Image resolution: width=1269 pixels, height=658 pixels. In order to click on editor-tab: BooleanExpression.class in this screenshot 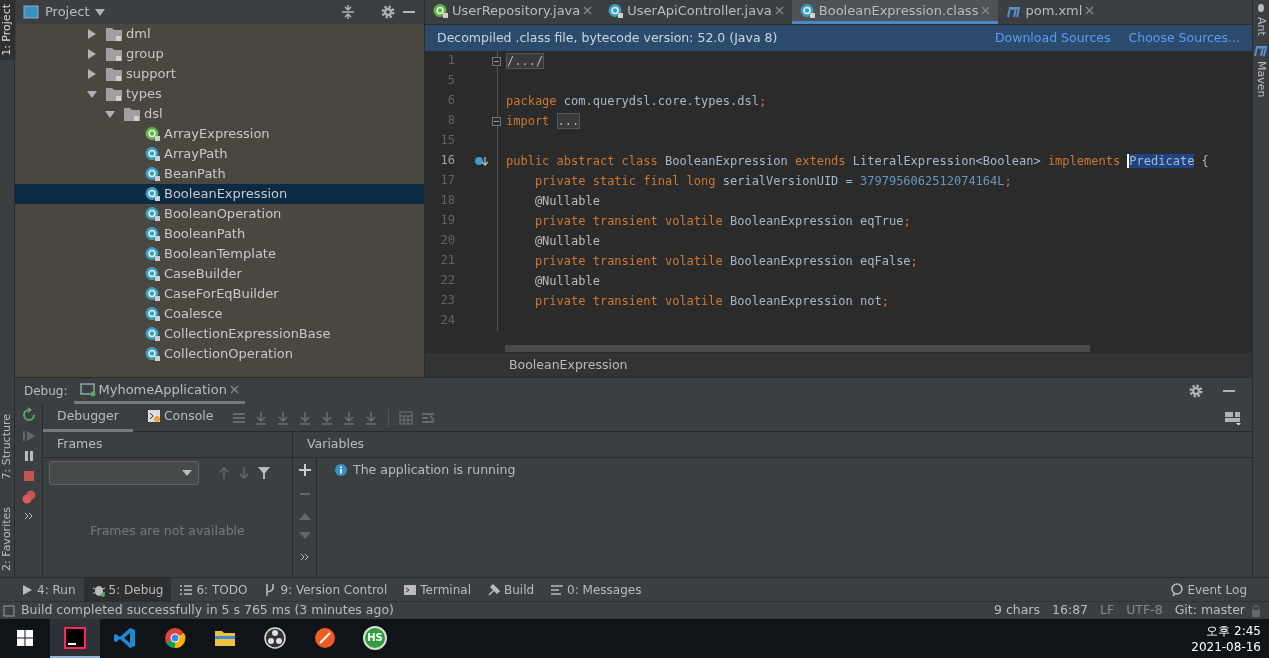, I will do `click(895, 12)`.